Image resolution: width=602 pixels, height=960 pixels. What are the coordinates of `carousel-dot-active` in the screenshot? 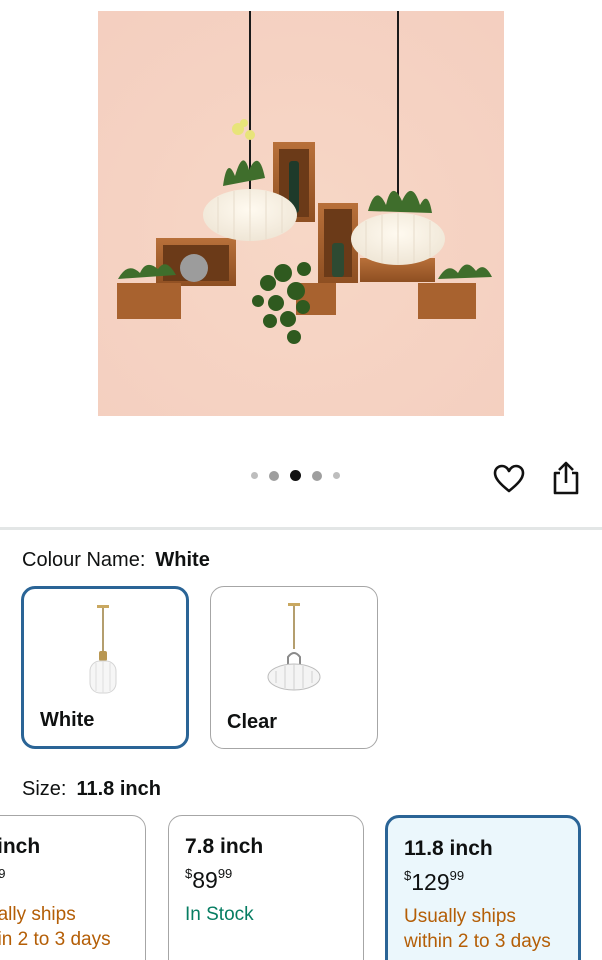 It's located at (295, 475).